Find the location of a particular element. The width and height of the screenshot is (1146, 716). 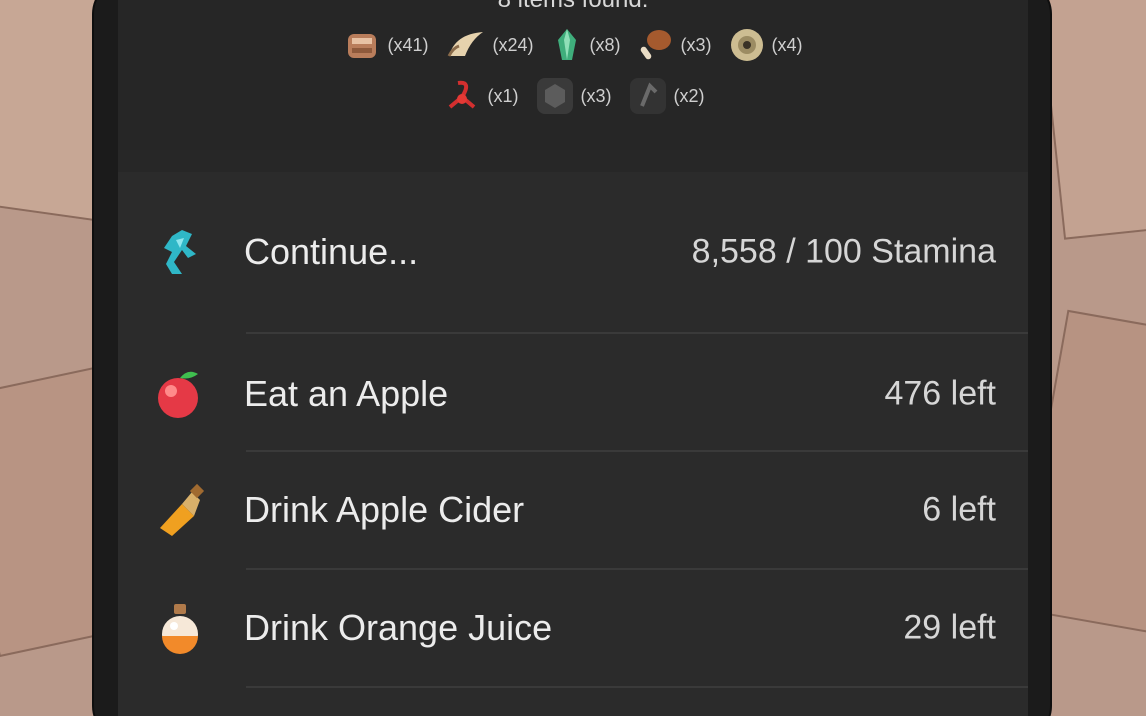

loot-entry: (x1) is located at coordinates (480, 96).